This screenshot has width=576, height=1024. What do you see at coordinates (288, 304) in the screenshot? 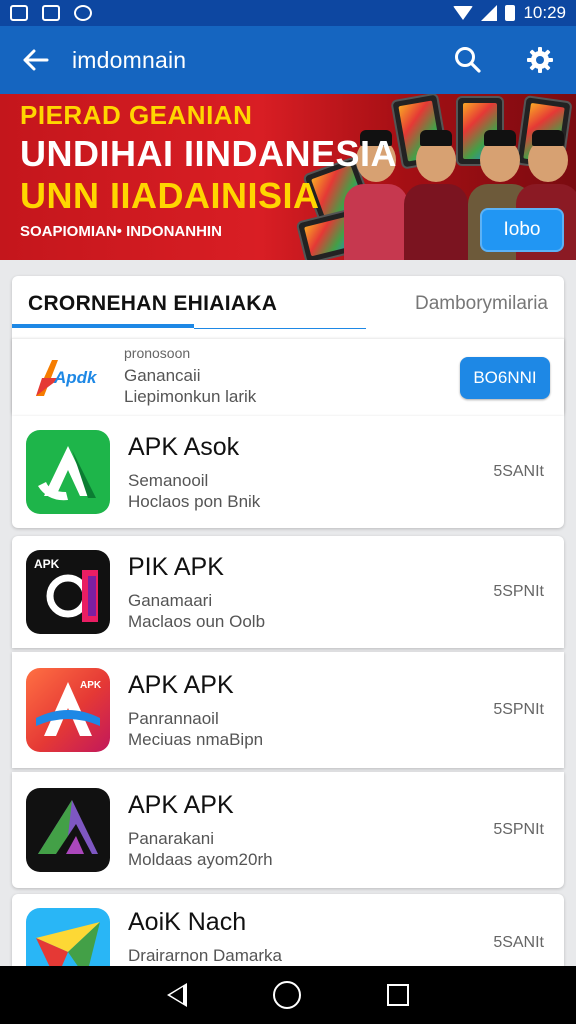
I see `tab-bar: CRORNEHAN EHIAIAKA Damborymilaria` at bounding box center [288, 304].